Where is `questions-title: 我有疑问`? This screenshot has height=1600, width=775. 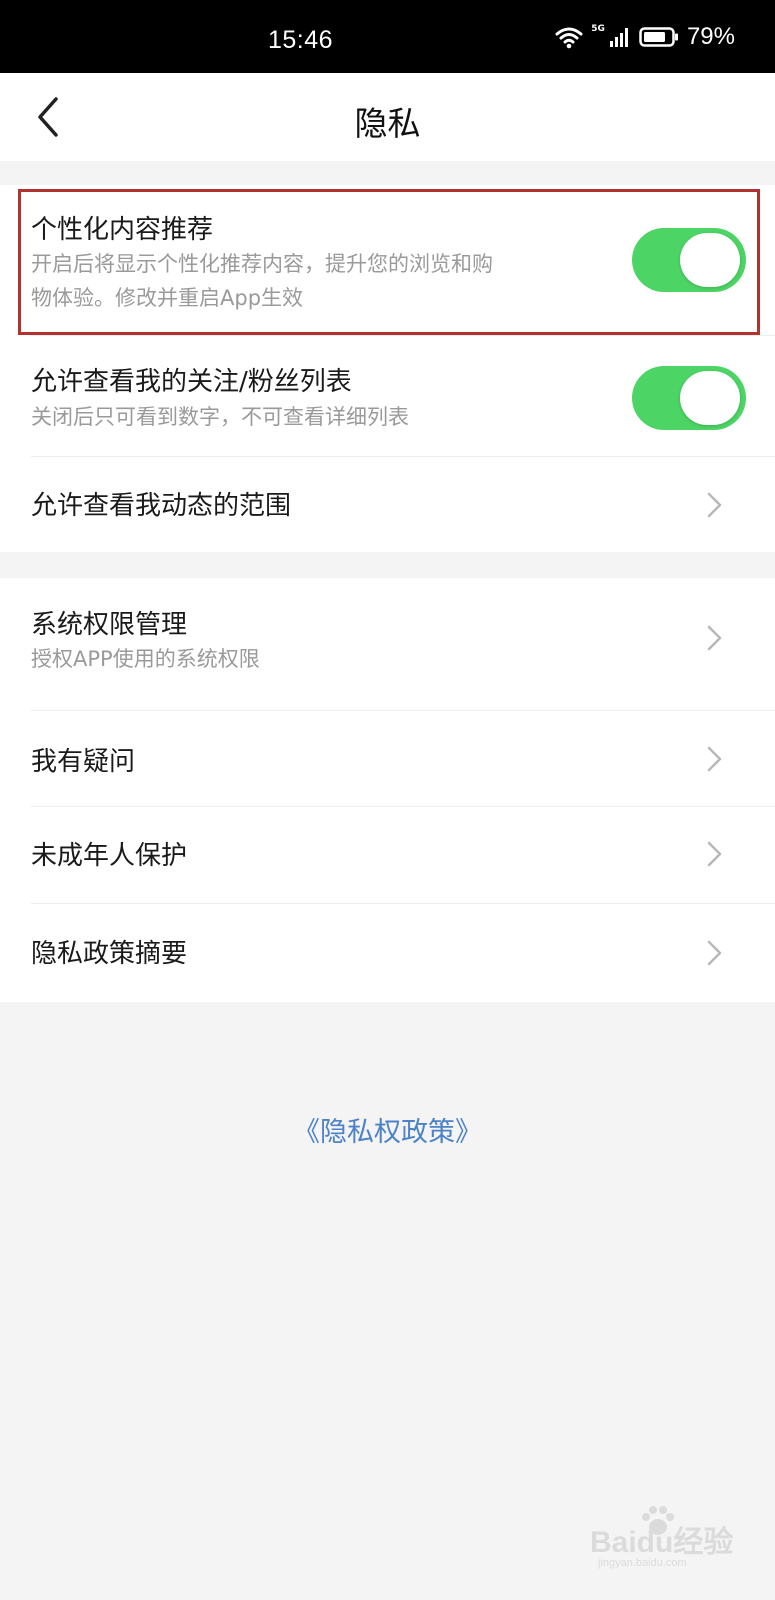 questions-title: 我有疑问 is located at coordinates (83, 762).